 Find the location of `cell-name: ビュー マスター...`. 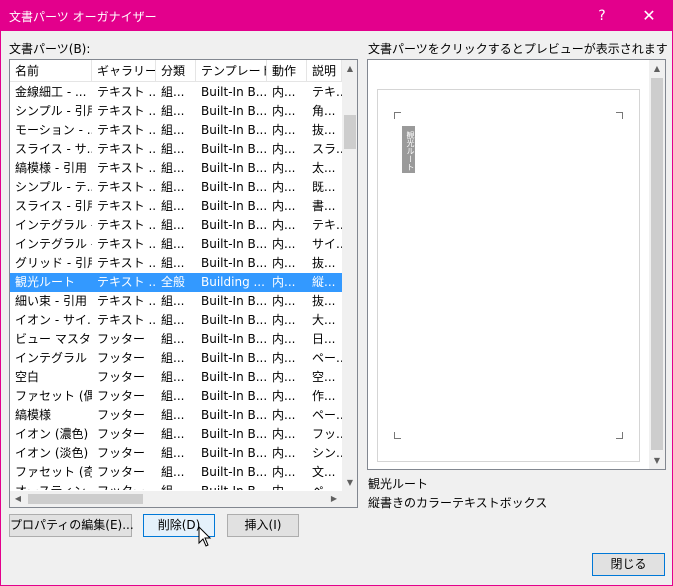

cell-name: ビュー マスター... is located at coordinates (53, 339).